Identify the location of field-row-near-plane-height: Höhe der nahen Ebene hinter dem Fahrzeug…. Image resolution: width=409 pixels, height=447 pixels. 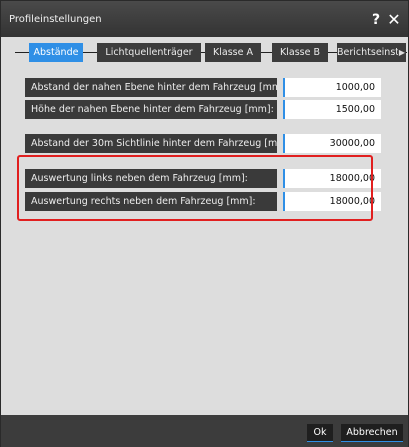
(203, 109).